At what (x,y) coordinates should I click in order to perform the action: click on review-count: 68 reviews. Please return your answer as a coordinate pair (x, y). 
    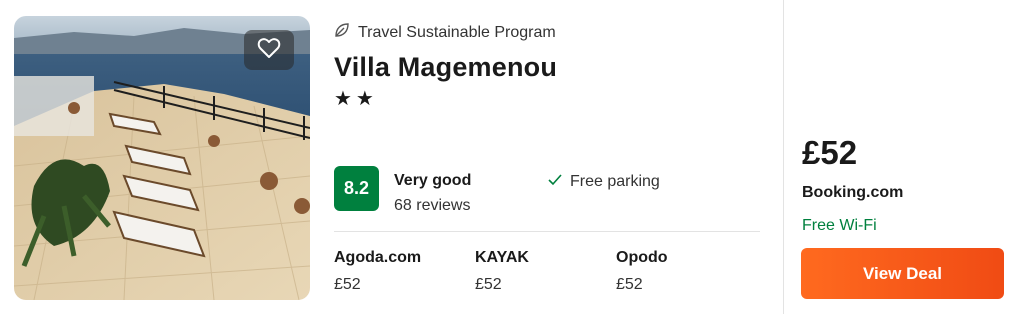
    Looking at the image, I should click on (432, 206).